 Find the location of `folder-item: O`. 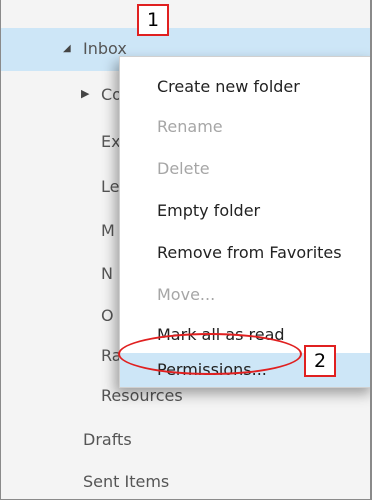

folder-item: O is located at coordinates (107, 315).